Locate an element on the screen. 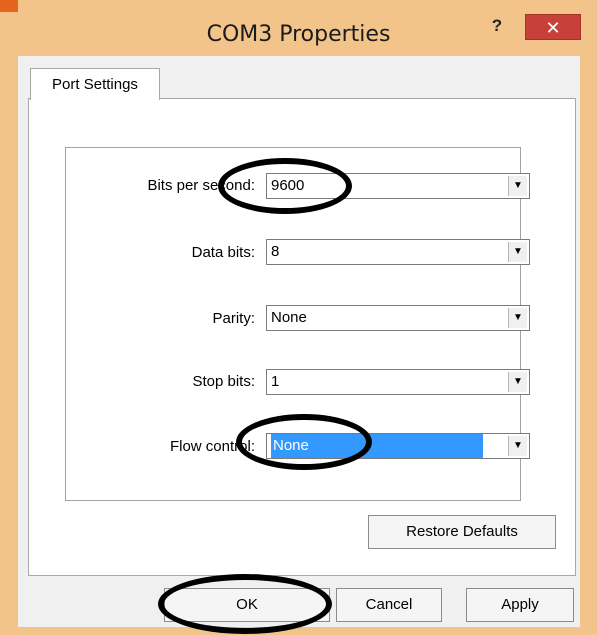 The image size is (597, 635). parity-label: Parity: is located at coordinates (233, 318).